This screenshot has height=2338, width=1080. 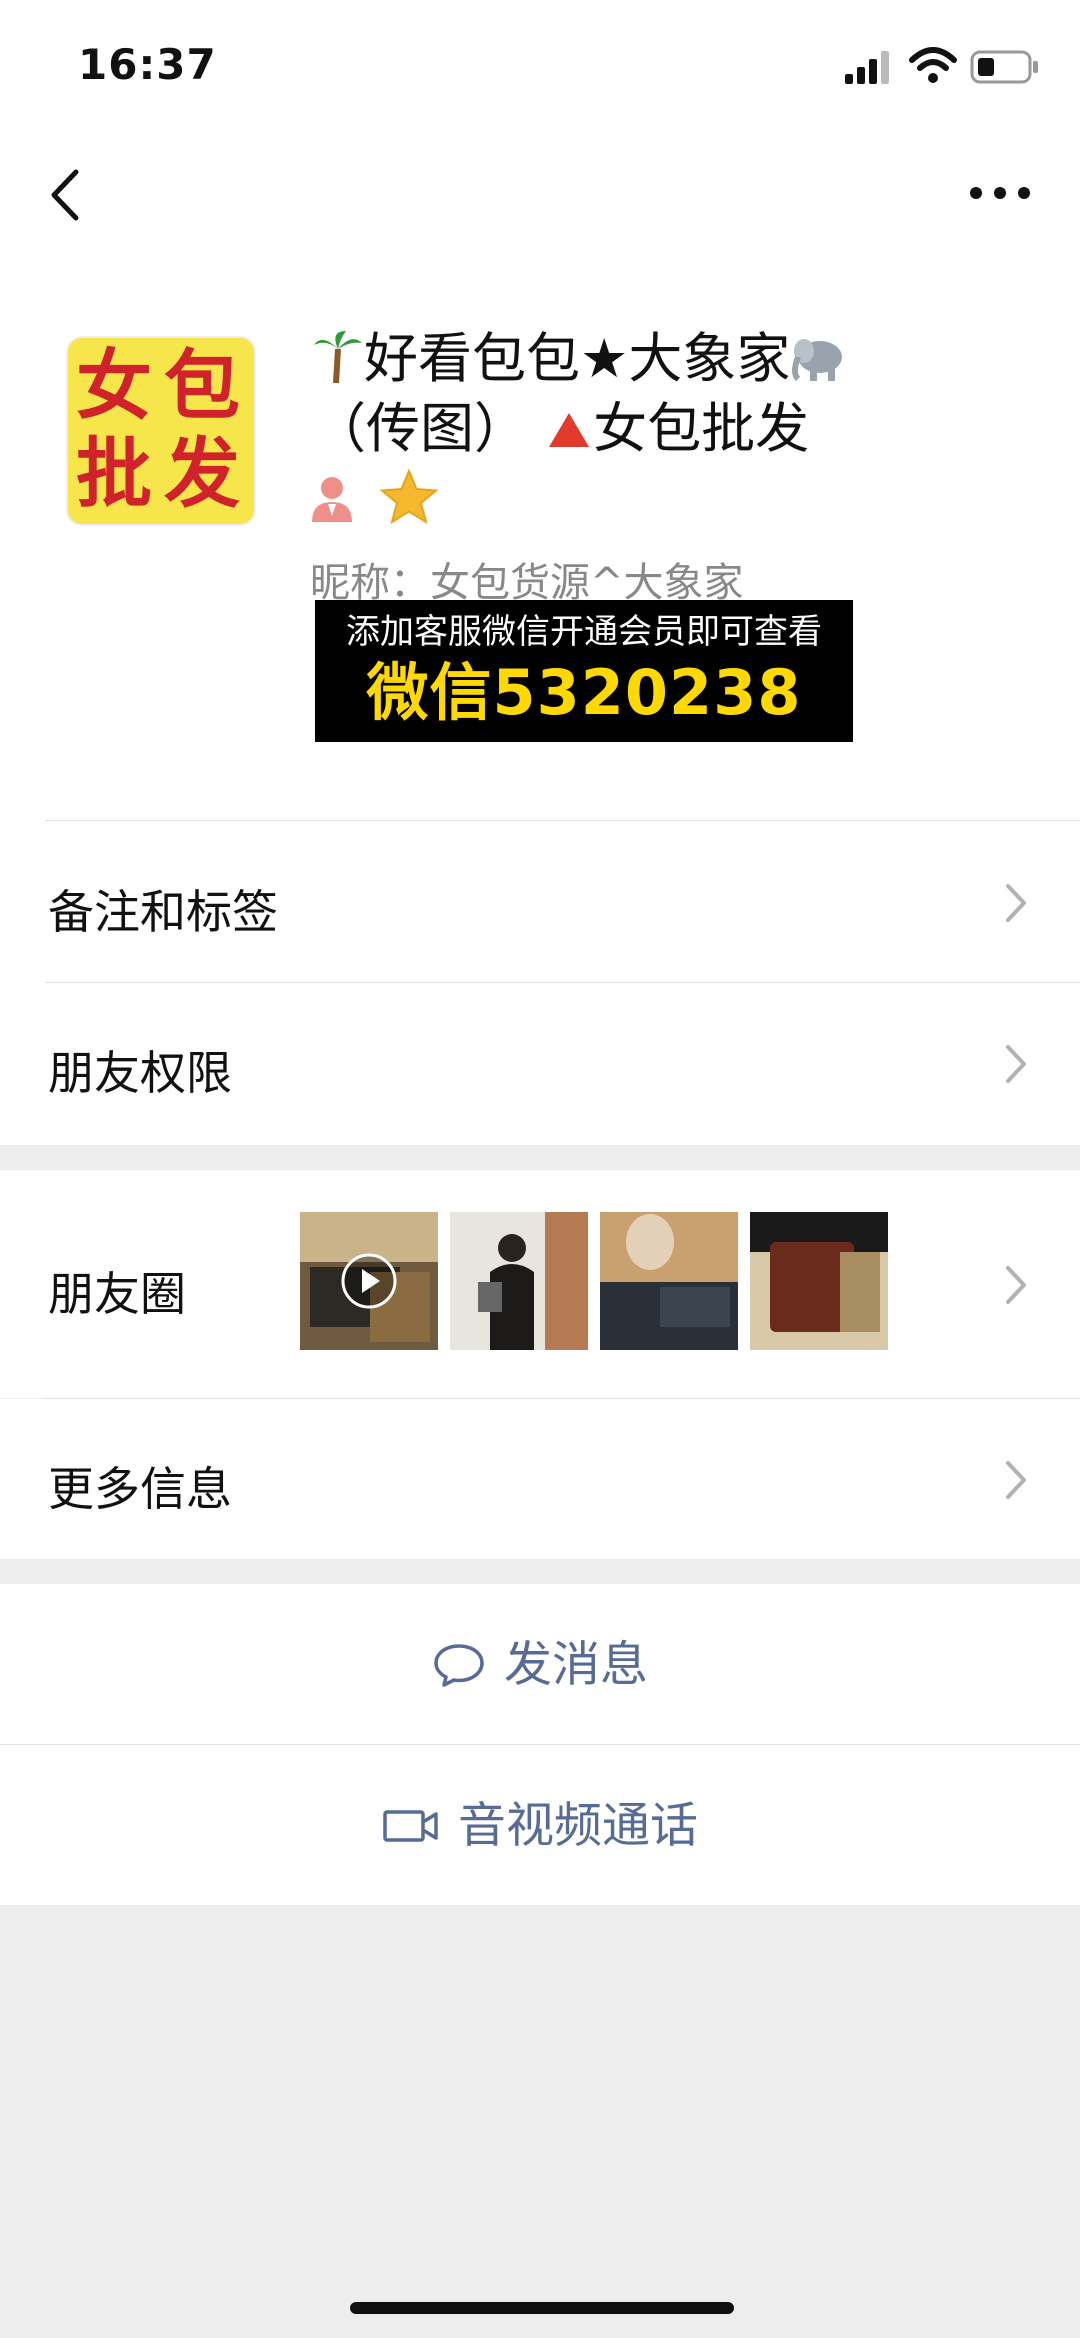 I want to click on moments-row: 朋友圈, so click(x=540, y=1284).